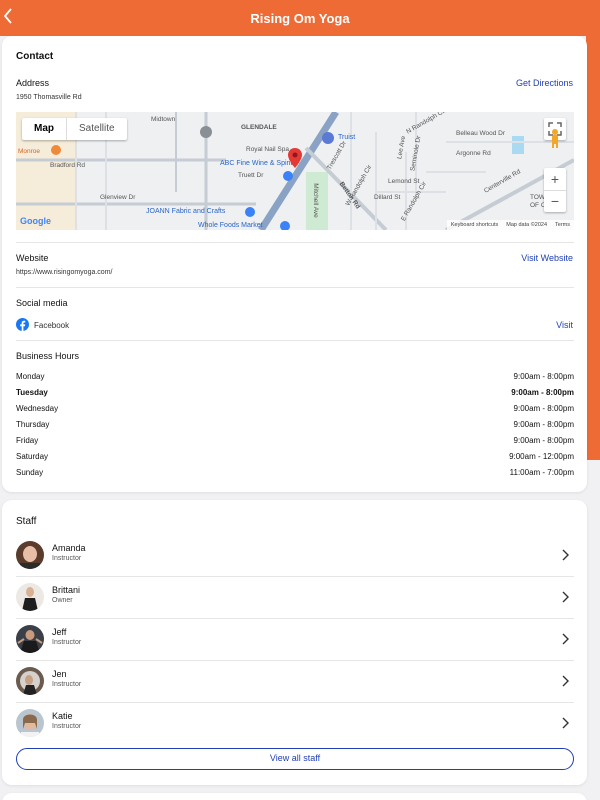  What do you see at coordinates (59, 632) in the screenshot?
I see `staff-name: Jeff` at bounding box center [59, 632].